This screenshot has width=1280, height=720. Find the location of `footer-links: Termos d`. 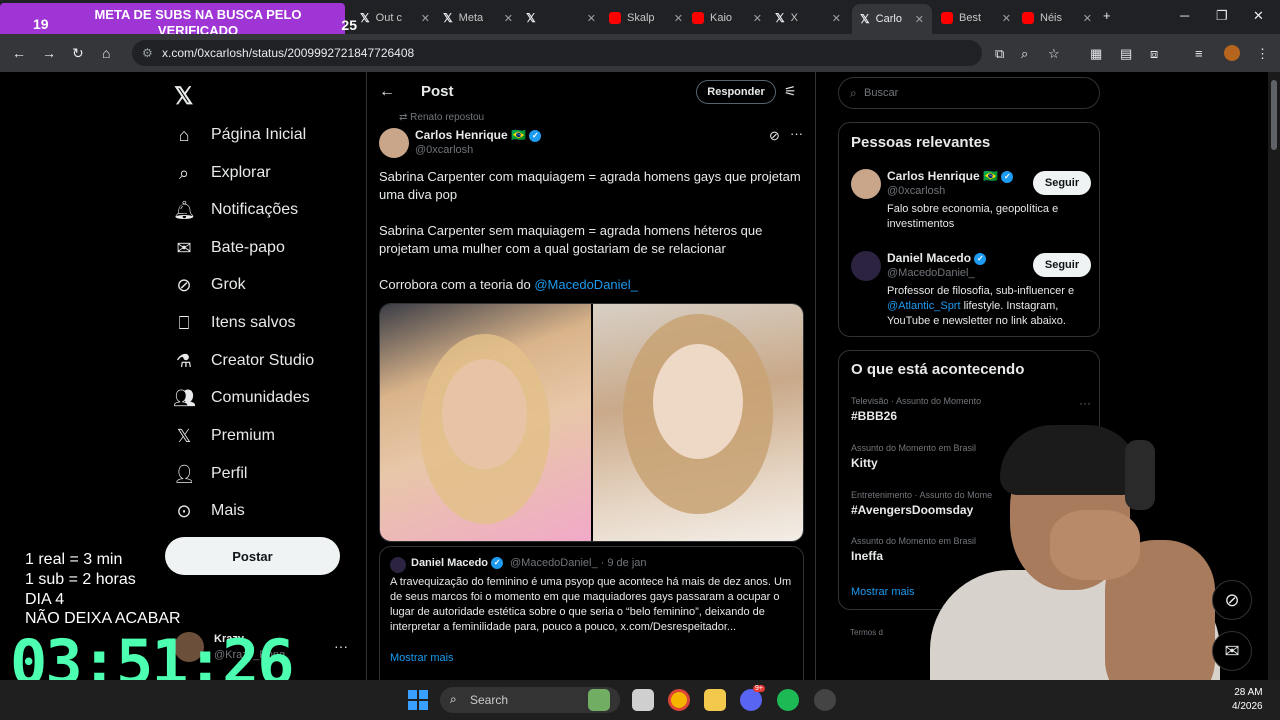

footer-links: Termos d is located at coordinates (866, 632).